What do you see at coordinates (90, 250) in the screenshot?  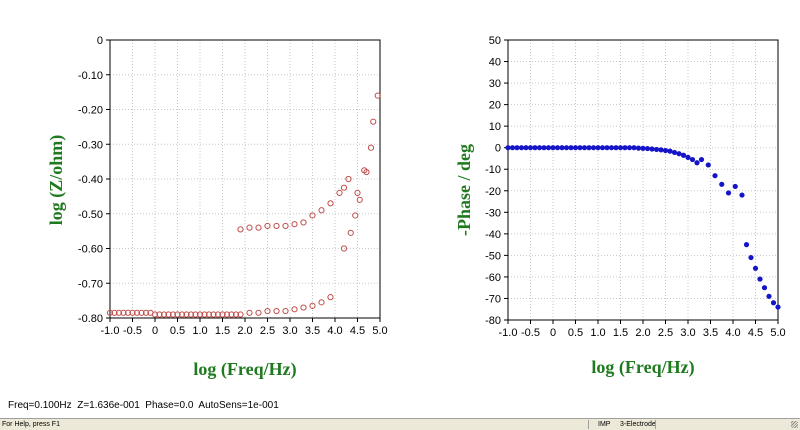 I see `y-tick-label: -0.60` at bounding box center [90, 250].